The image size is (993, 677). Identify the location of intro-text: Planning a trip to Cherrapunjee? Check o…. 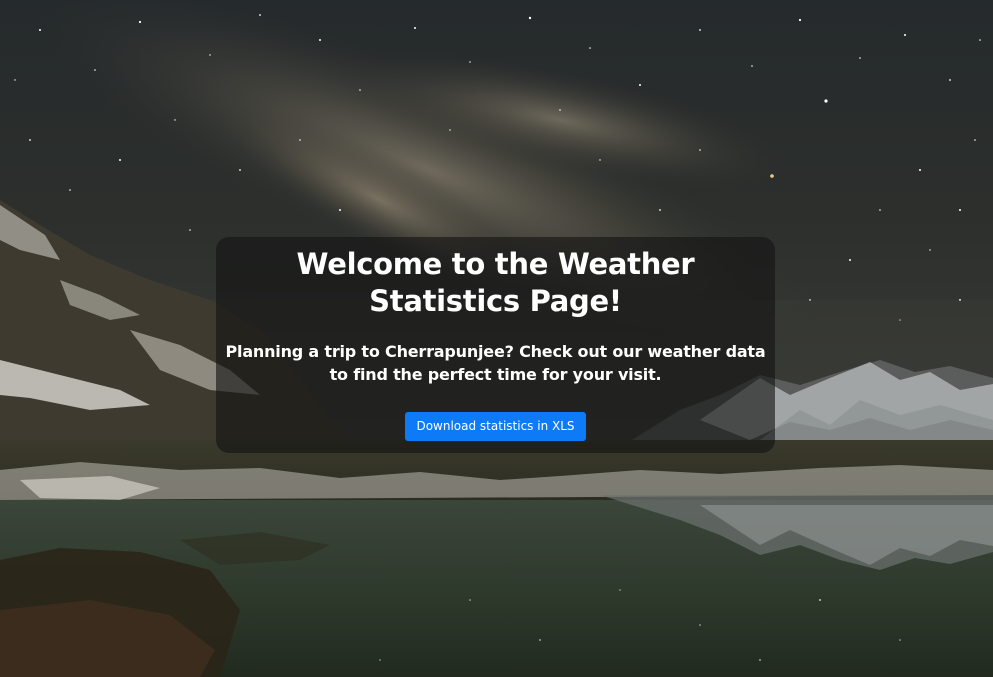
(495, 363).